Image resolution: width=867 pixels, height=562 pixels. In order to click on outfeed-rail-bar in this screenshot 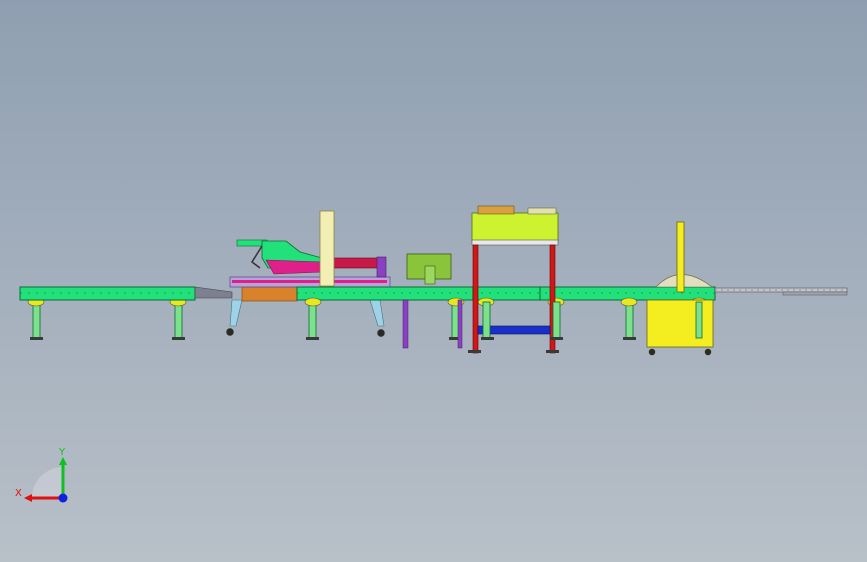, I will do `click(815, 293)`.